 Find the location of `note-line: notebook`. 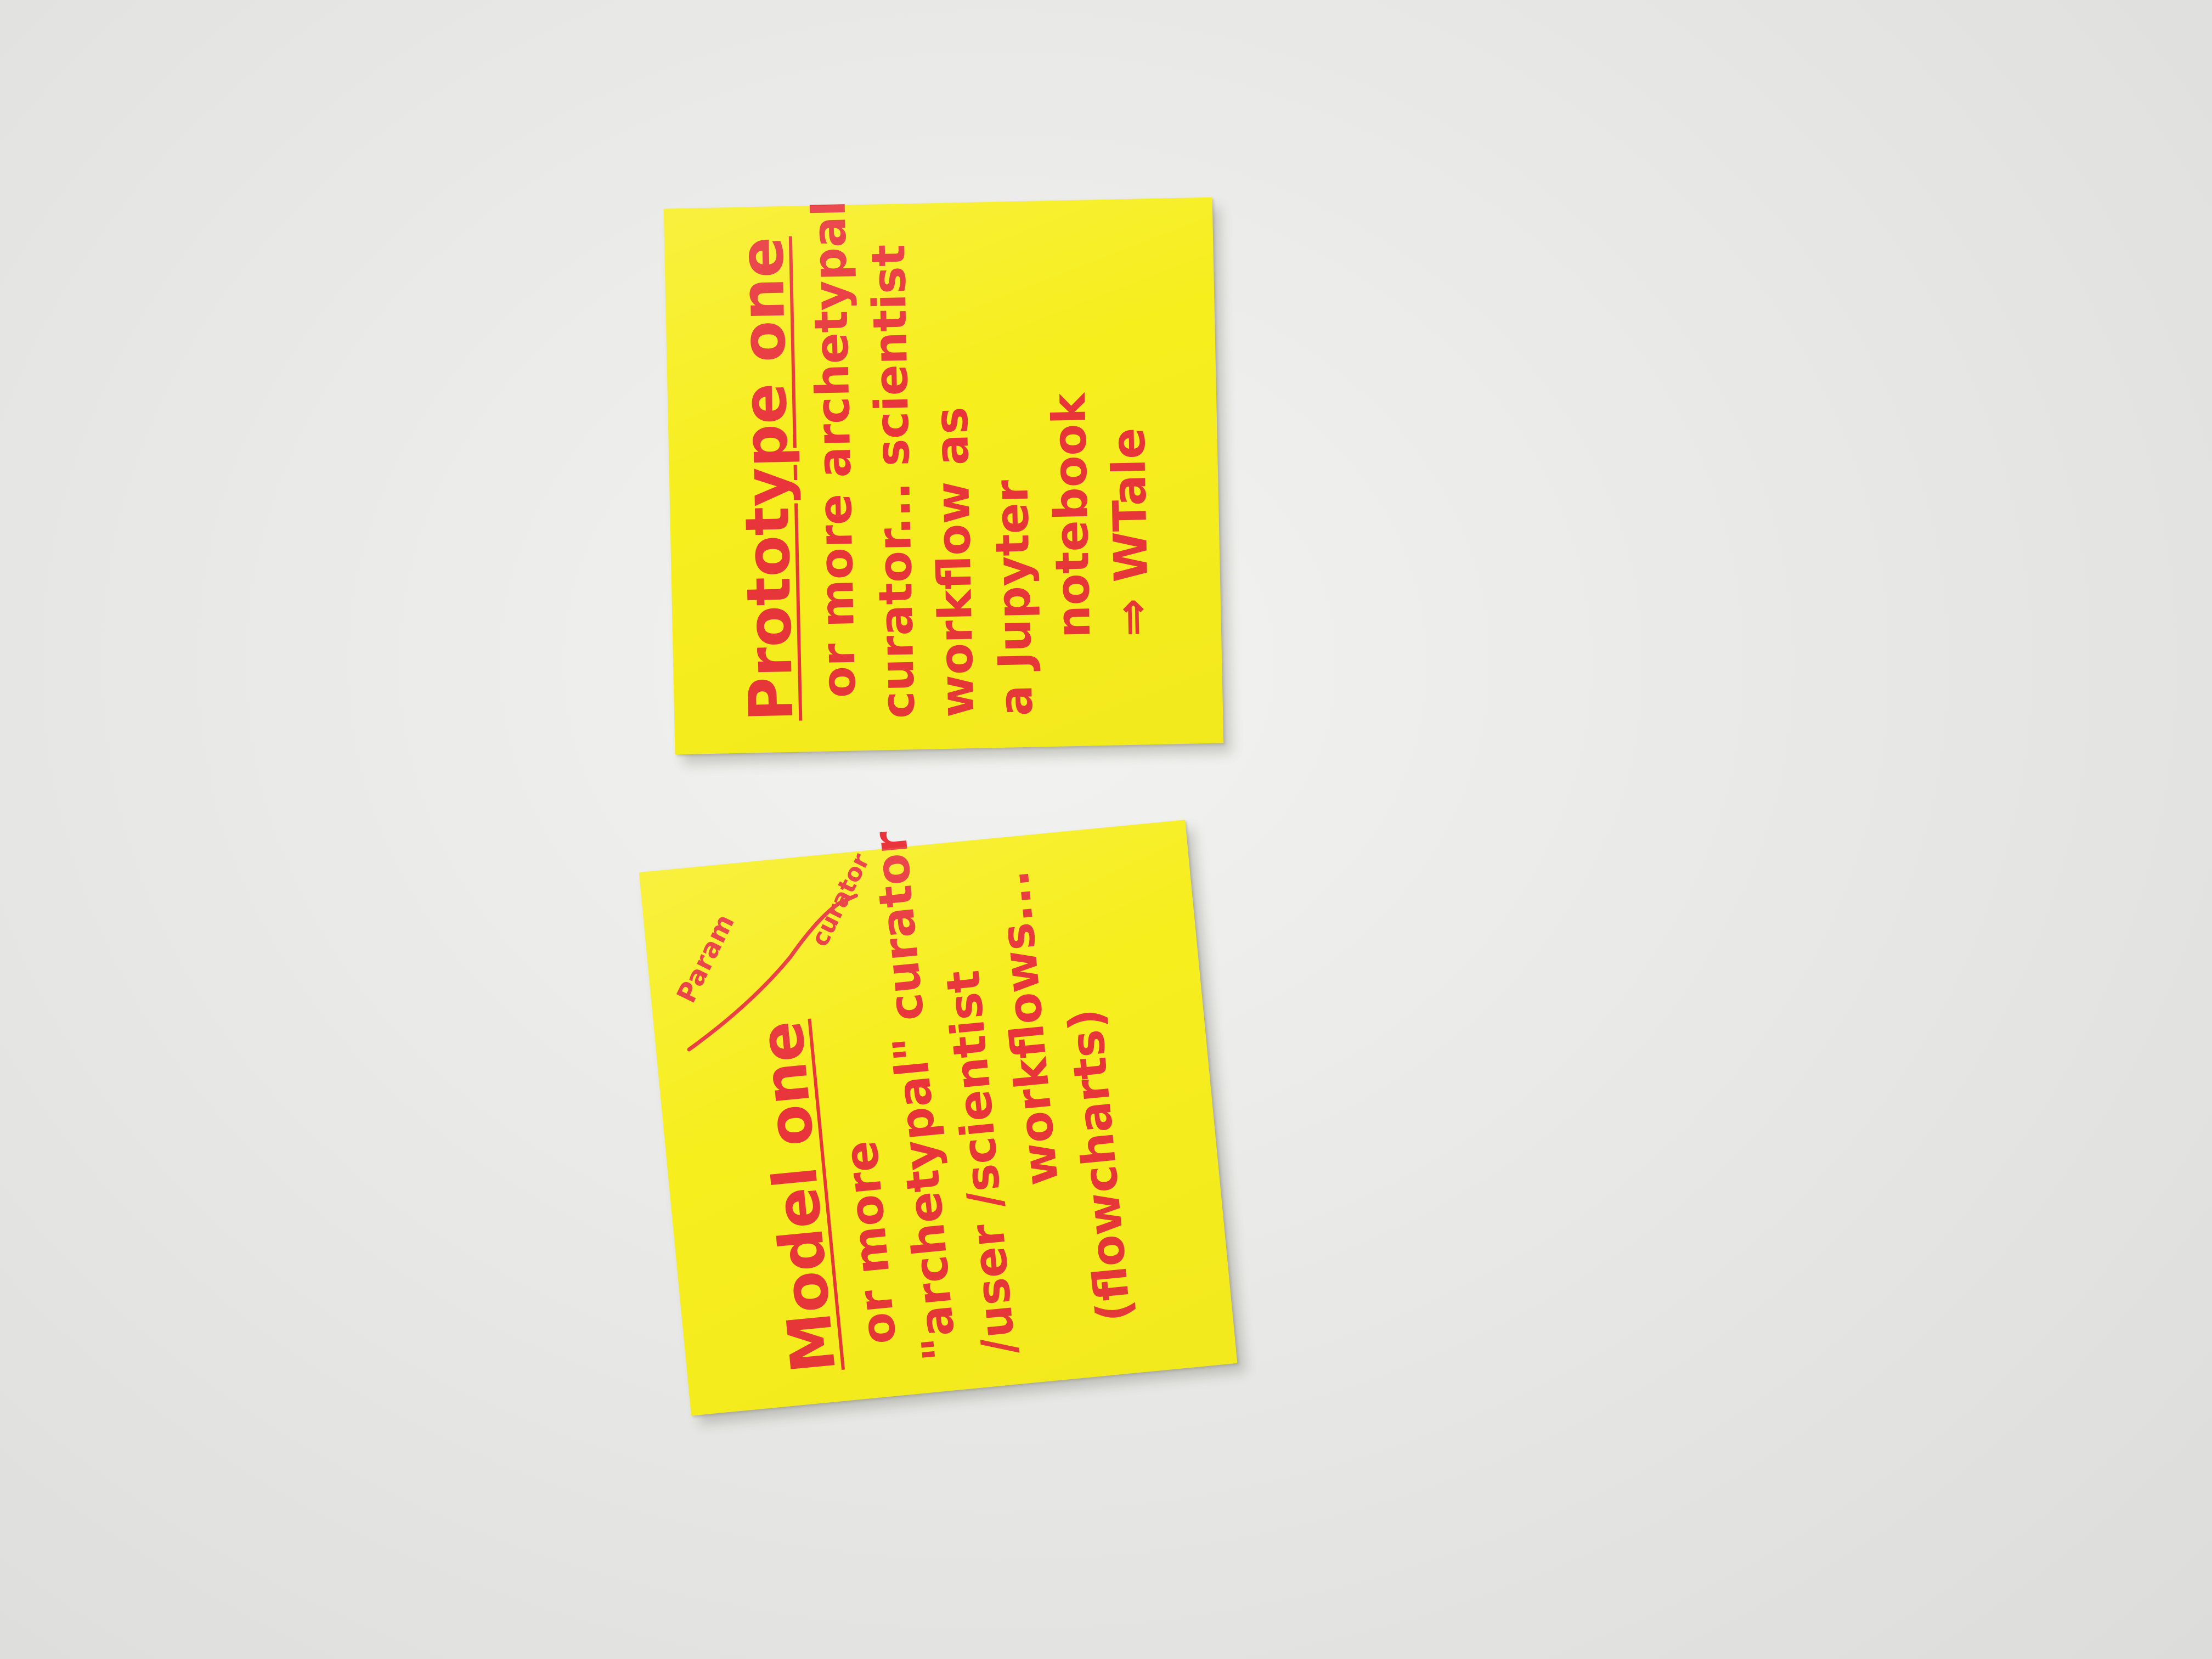

note-line: notebook is located at coordinates (1071, 515).